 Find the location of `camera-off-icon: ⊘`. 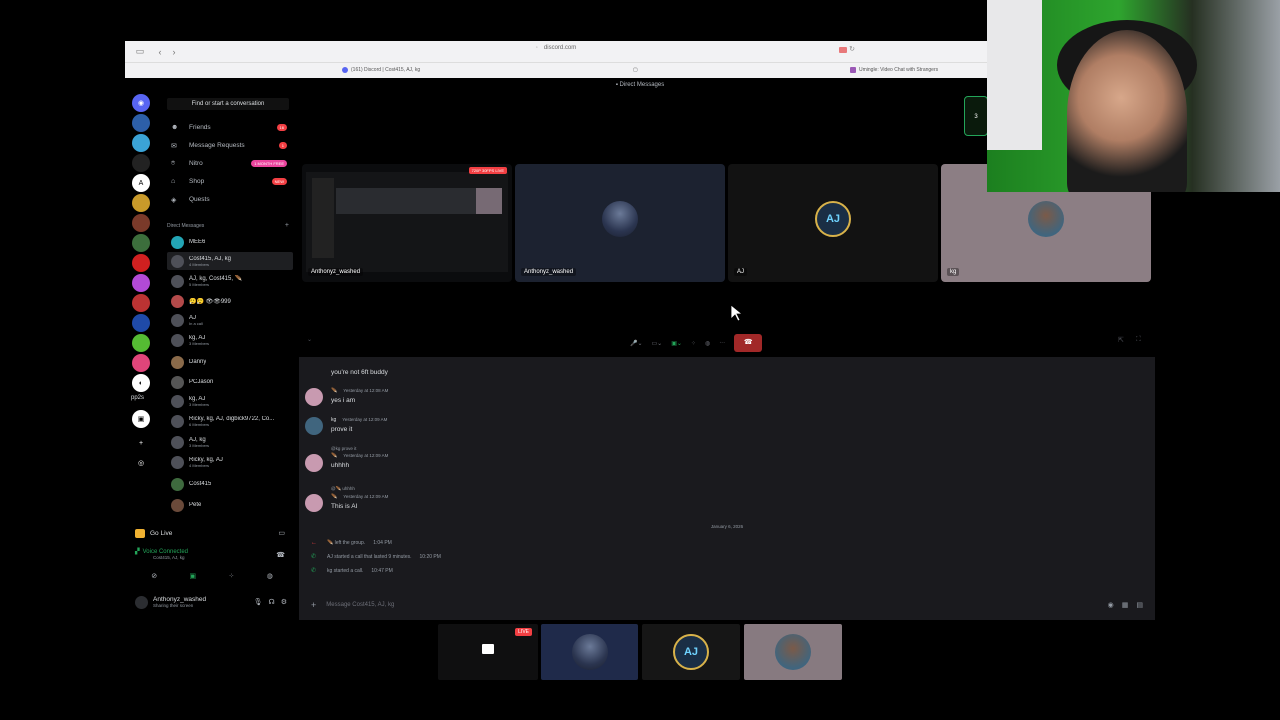

camera-off-icon: ⊘ is located at coordinates (154, 578).